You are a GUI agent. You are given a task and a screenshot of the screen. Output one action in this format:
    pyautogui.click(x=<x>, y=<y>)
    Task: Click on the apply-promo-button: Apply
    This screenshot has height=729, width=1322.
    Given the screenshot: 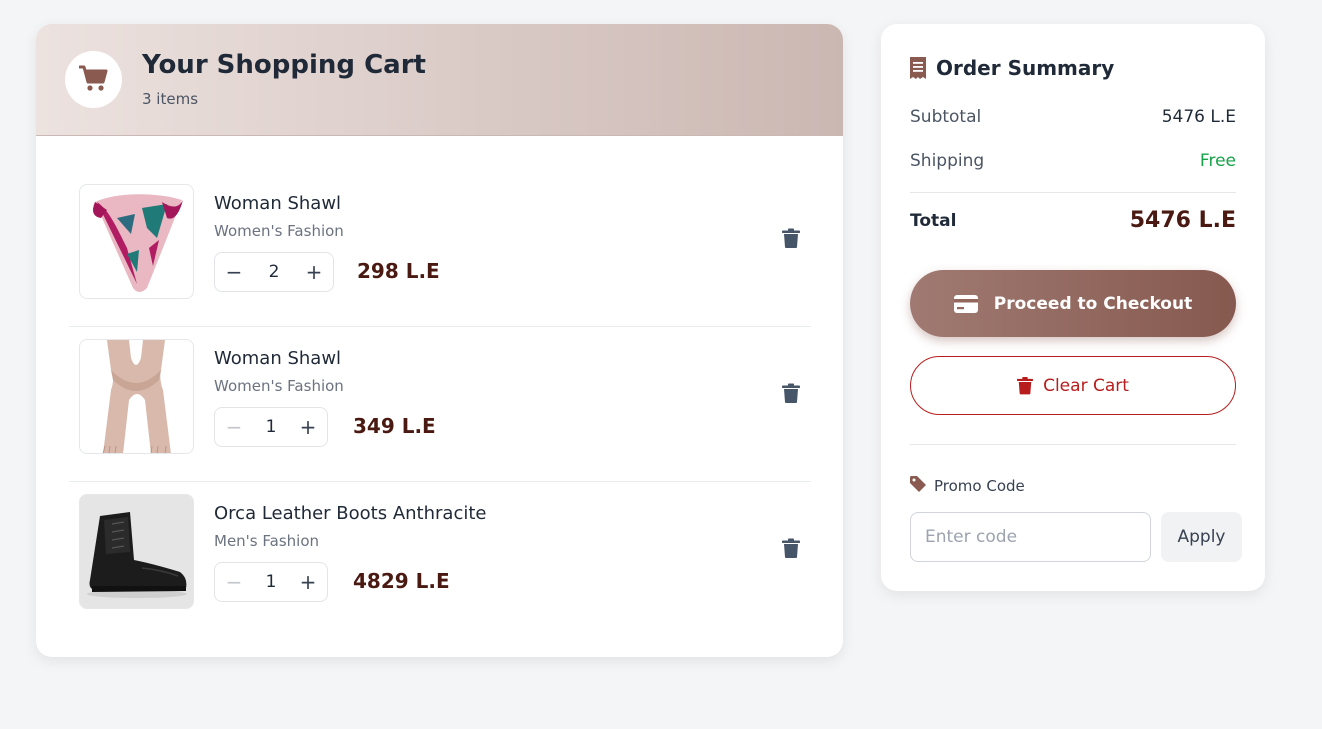 What is the action you would take?
    pyautogui.click(x=1201, y=537)
    